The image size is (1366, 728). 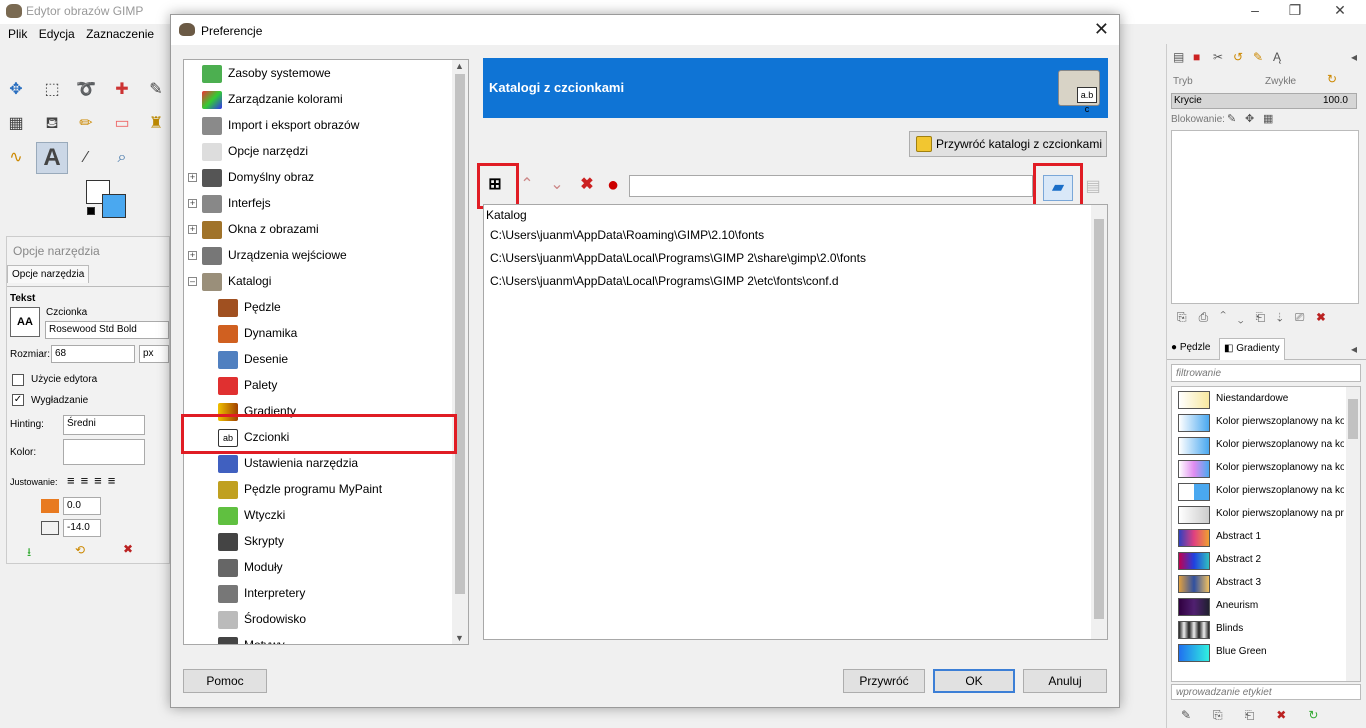 What do you see at coordinates (91, 211) in the screenshot?
I see `default-colors-icon` at bounding box center [91, 211].